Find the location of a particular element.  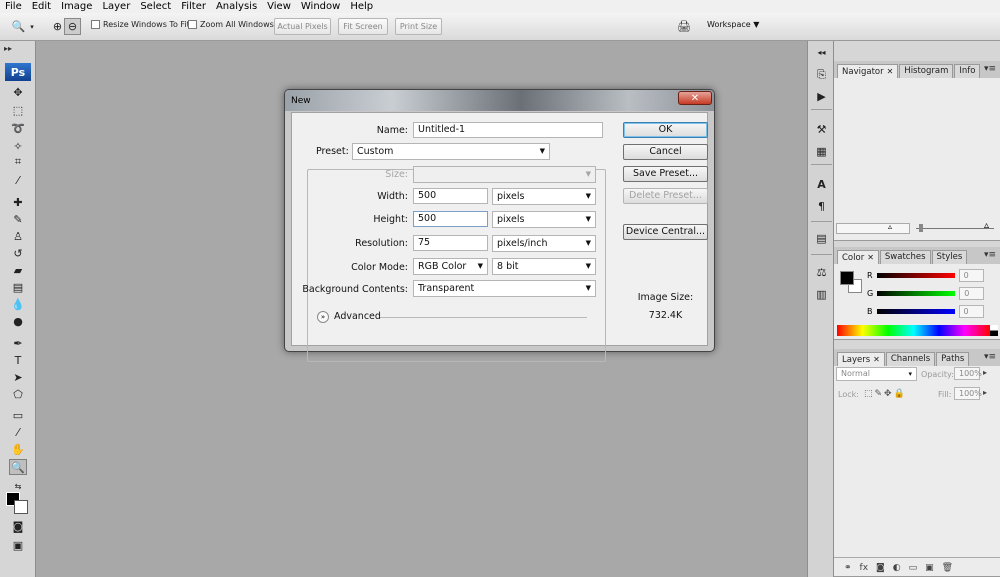

delete-layer-icon: 🗑 is located at coordinates (947, 568).